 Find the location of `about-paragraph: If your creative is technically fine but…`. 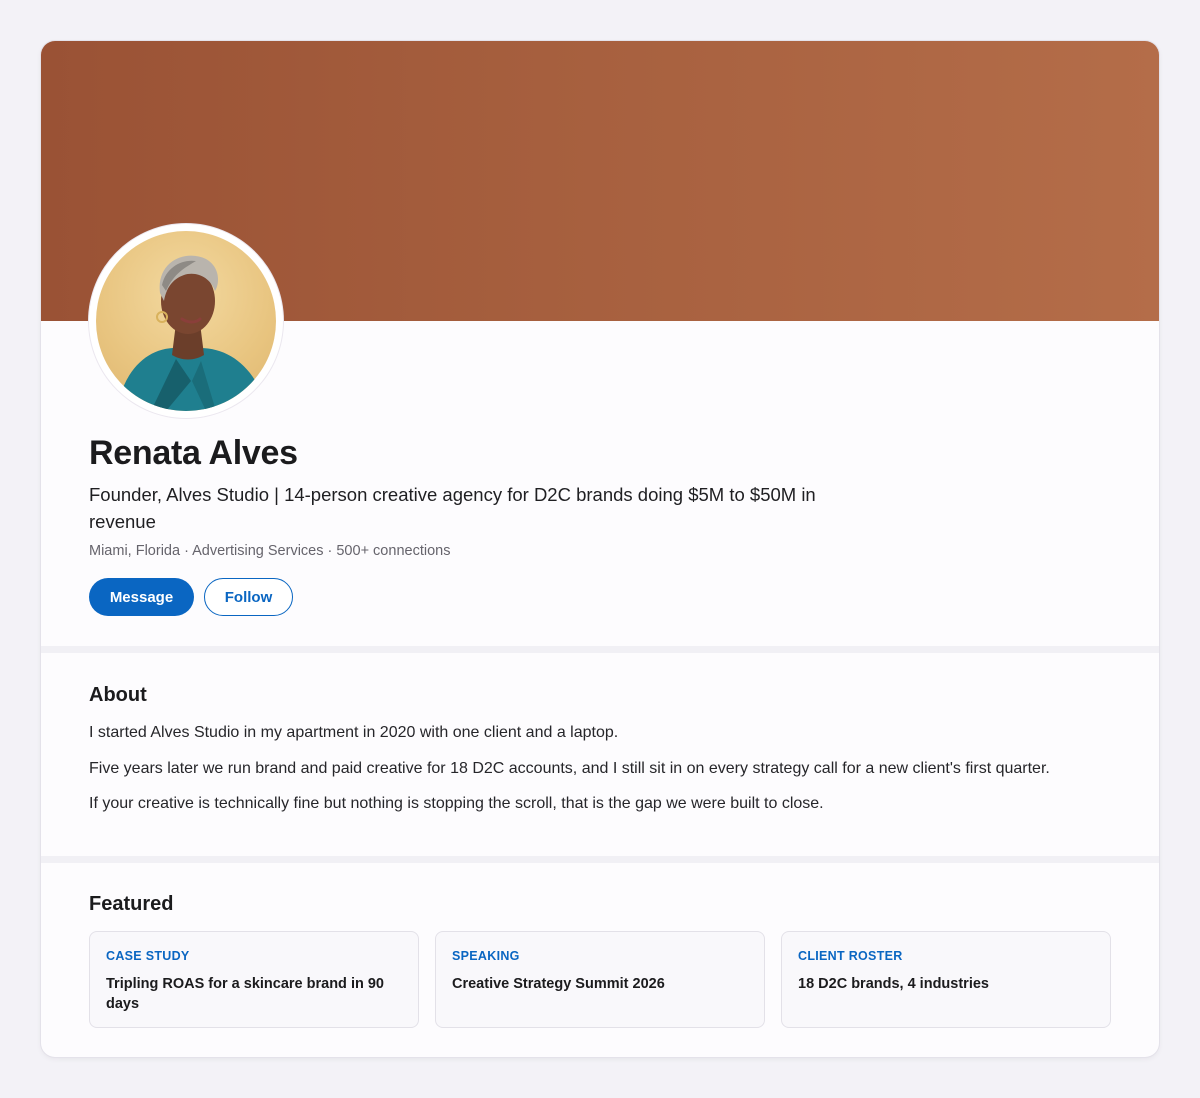

about-paragraph: If your creative is technically fine but… is located at coordinates (456, 803).